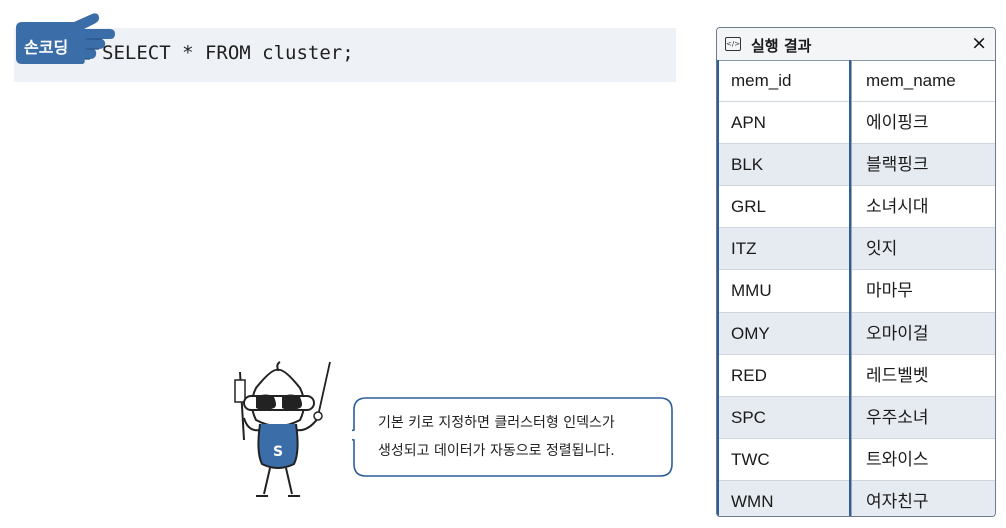 The width and height of the screenshot is (1006, 528). Describe the element at coordinates (897, 501) in the screenshot. I see `cell-mem-name: 여자친구` at that location.